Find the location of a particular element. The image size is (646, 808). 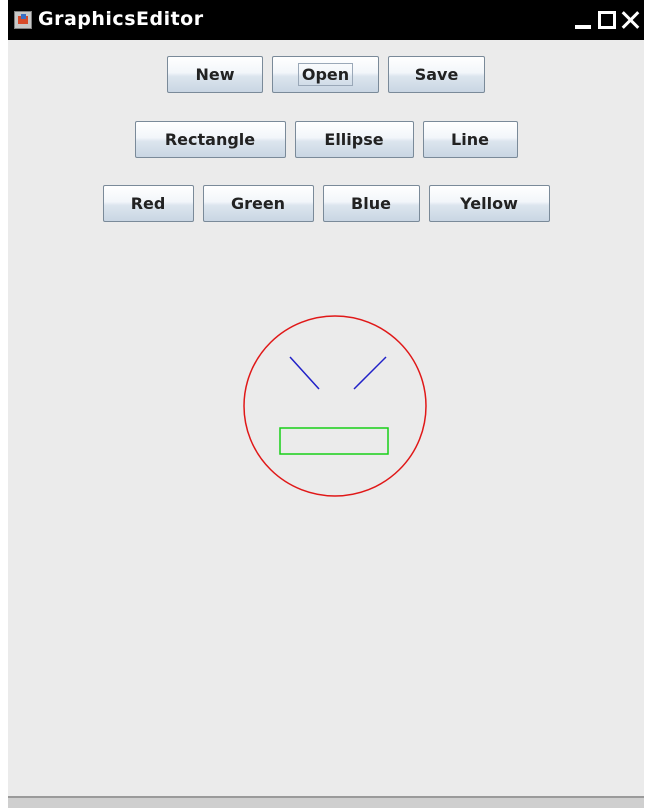

left-eyebrow-line is located at coordinates (304, 373).